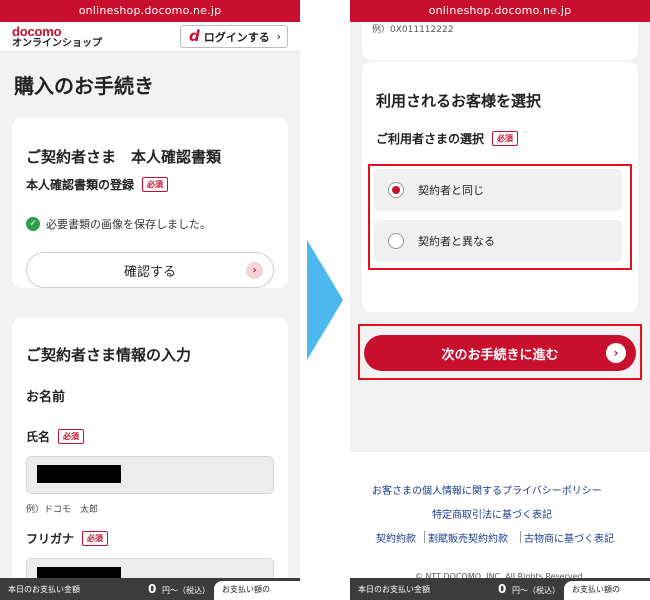  I want to click on site-header: docomo オンラインショップ d ログインする ›, so click(150, 37).